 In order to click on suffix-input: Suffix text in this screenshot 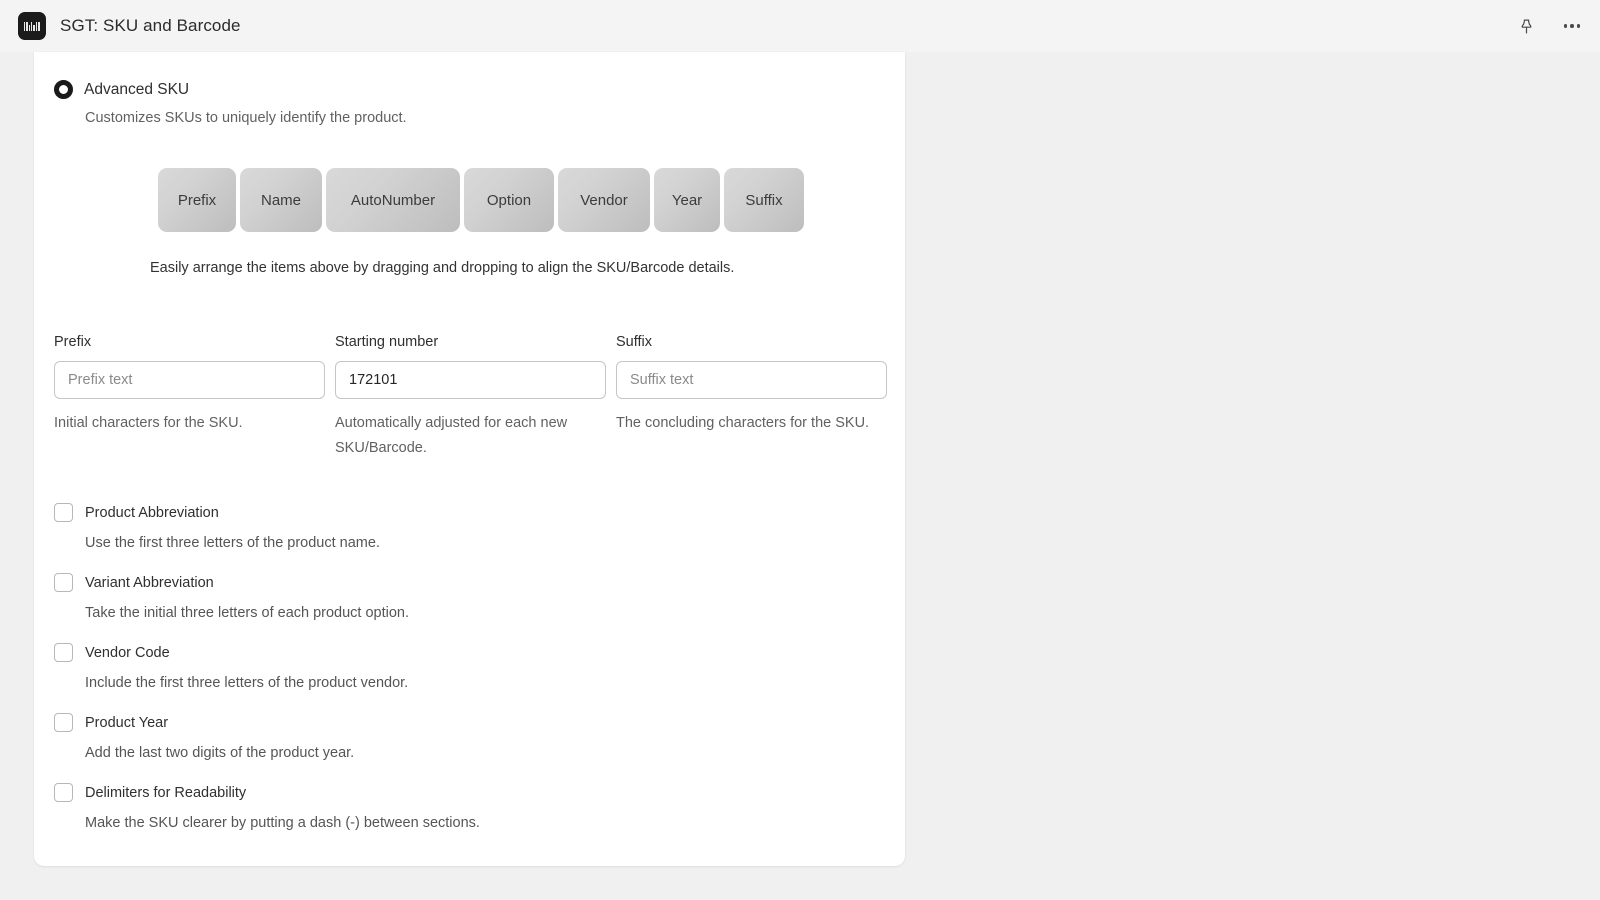, I will do `click(751, 380)`.